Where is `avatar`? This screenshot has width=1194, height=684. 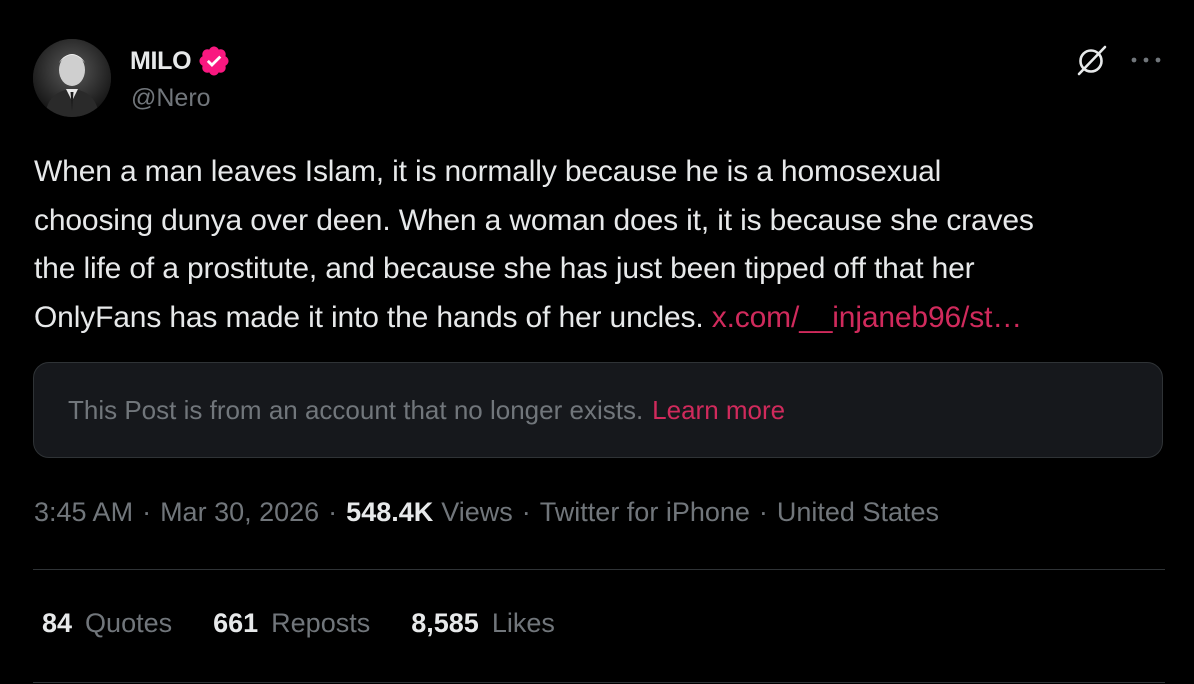
avatar is located at coordinates (72, 78).